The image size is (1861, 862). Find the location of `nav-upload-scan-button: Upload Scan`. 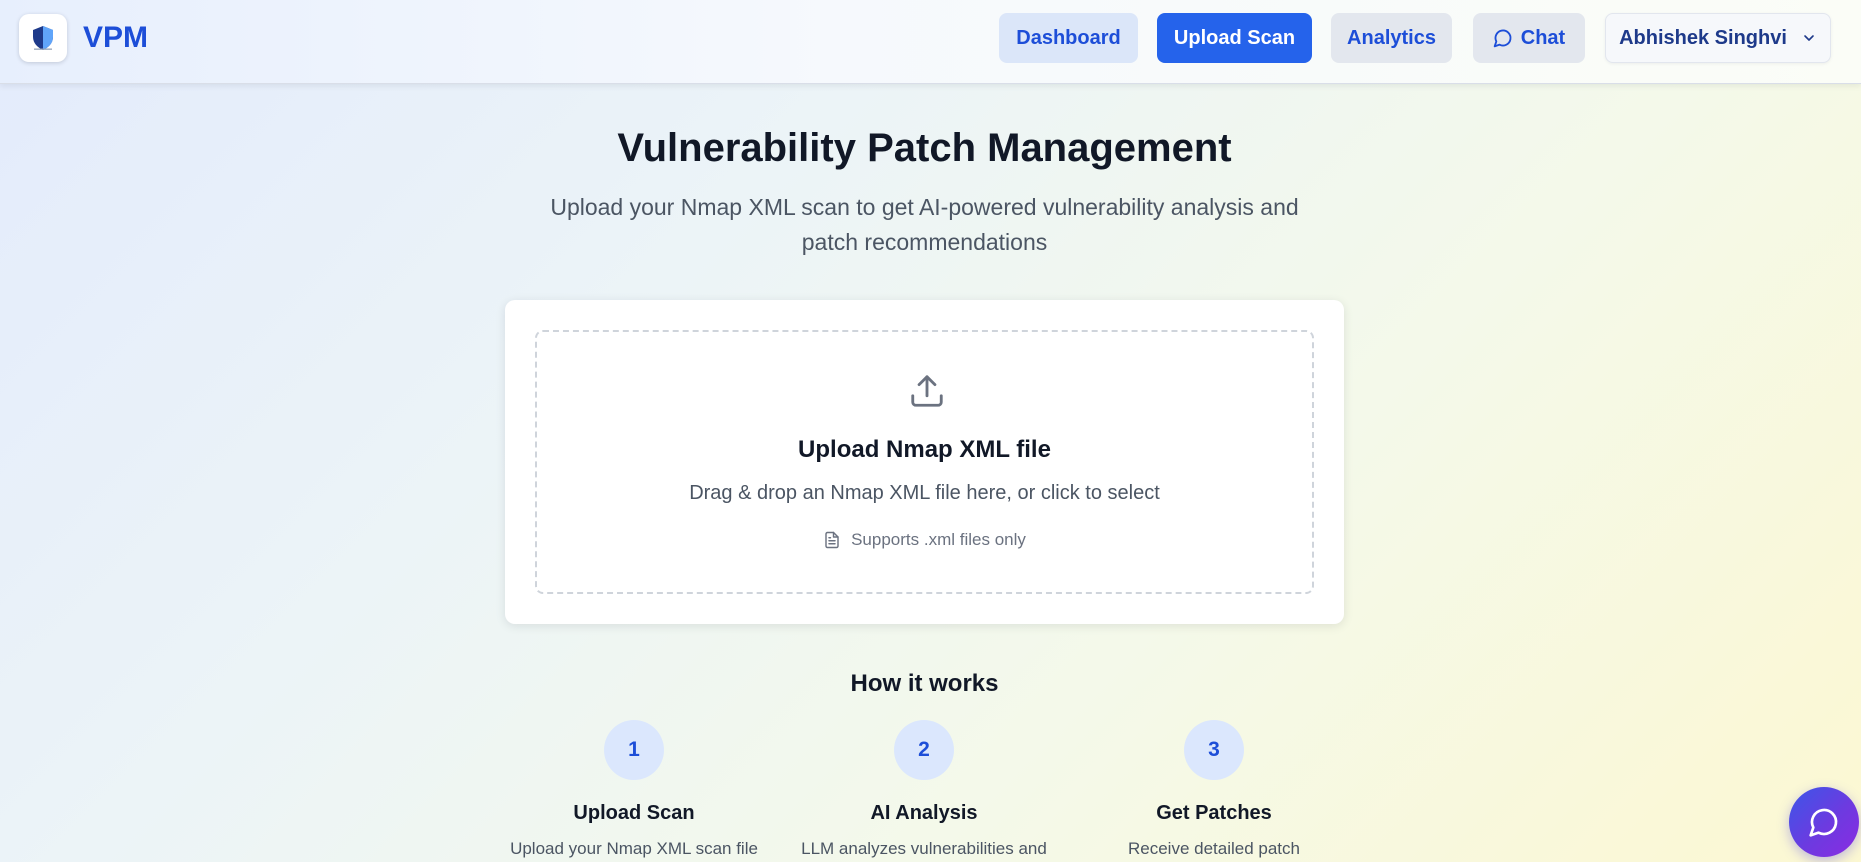

nav-upload-scan-button: Upload Scan is located at coordinates (1234, 38).